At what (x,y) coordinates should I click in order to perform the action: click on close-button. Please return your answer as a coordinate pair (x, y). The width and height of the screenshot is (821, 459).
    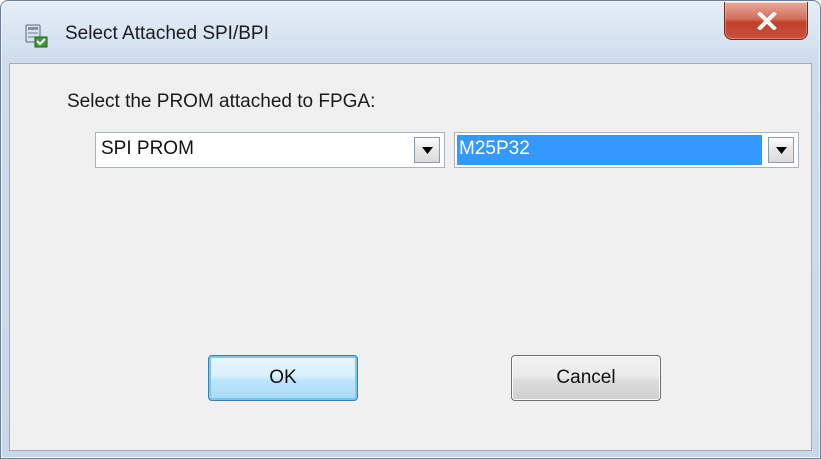
    Looking at the image, I should click on (766, 21).